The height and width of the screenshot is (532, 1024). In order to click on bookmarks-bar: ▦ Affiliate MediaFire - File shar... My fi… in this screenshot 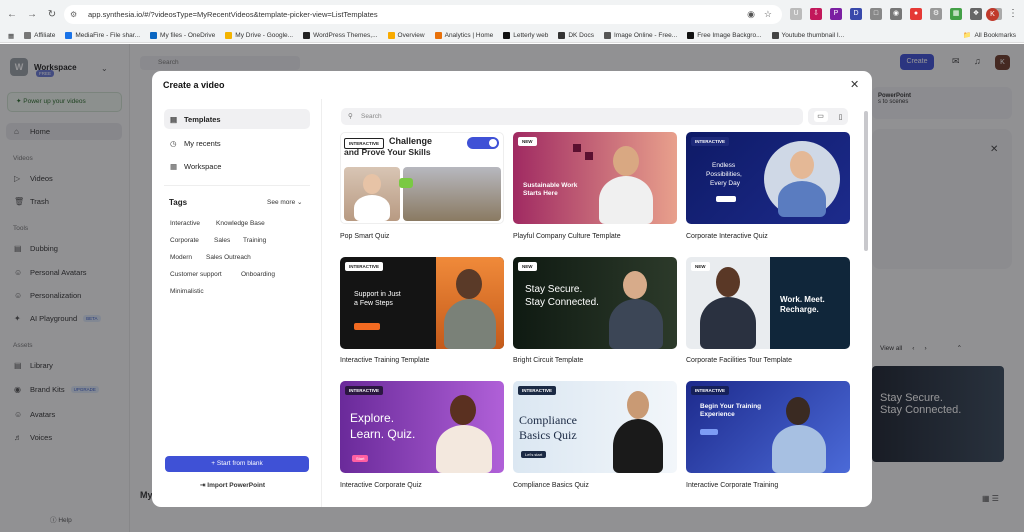, I will do `click(512, 36)`.